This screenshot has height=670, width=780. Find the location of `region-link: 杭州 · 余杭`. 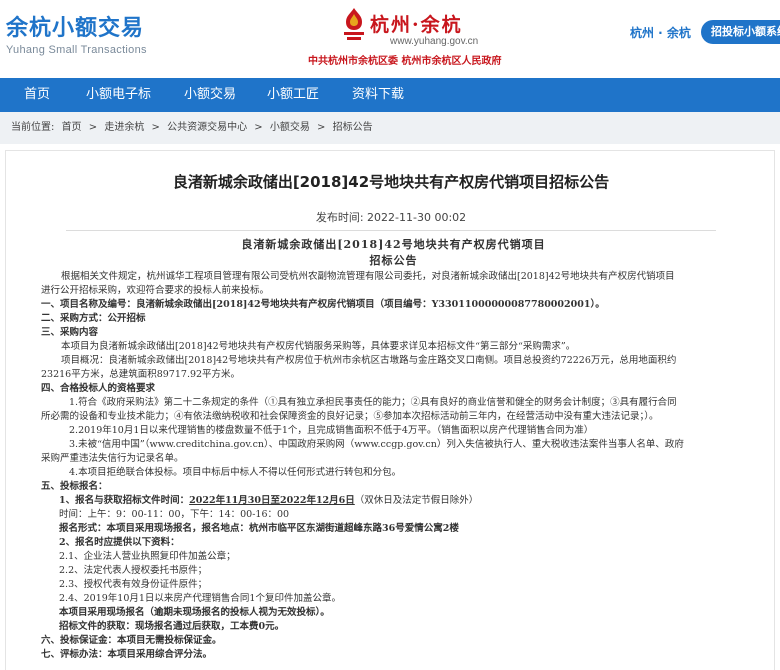

region-link: 杭州 · 余杭 is located at coordinates (660, 32).